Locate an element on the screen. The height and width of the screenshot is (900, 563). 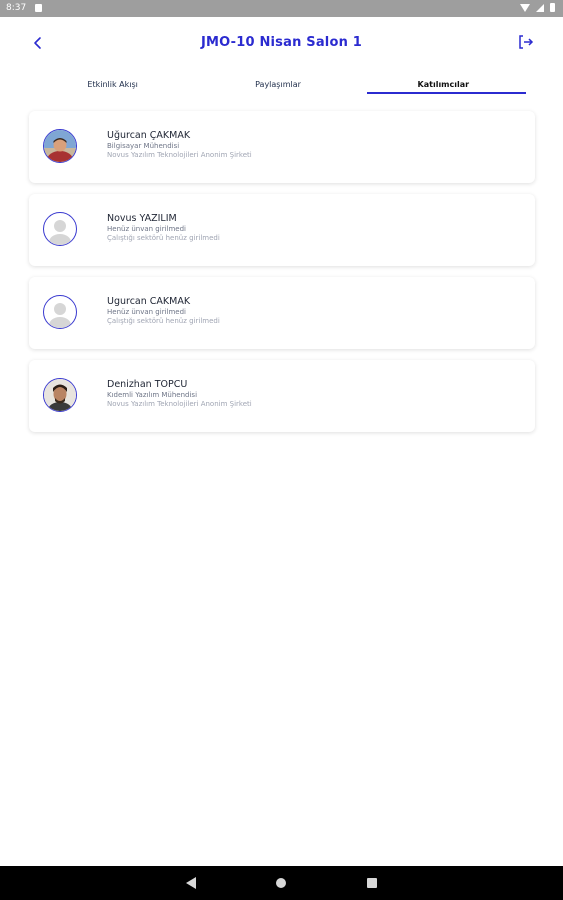
tab-shares: Paylaşımlar is located at coordinates (277, 86).